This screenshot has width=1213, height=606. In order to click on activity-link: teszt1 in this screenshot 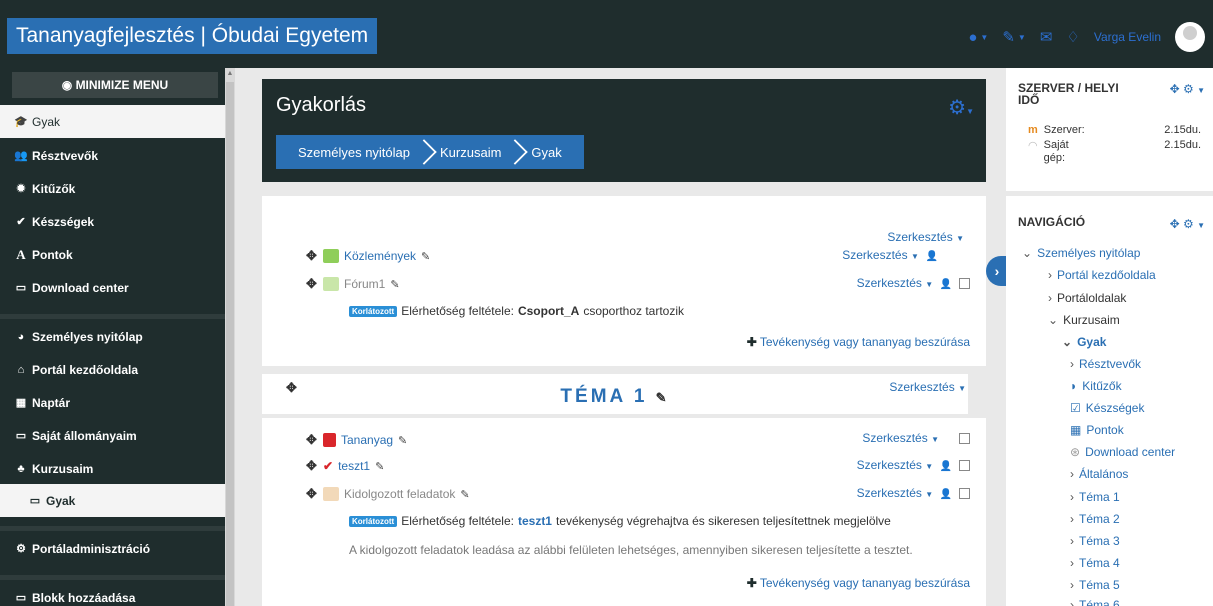, I will do `click(354, 466)`.